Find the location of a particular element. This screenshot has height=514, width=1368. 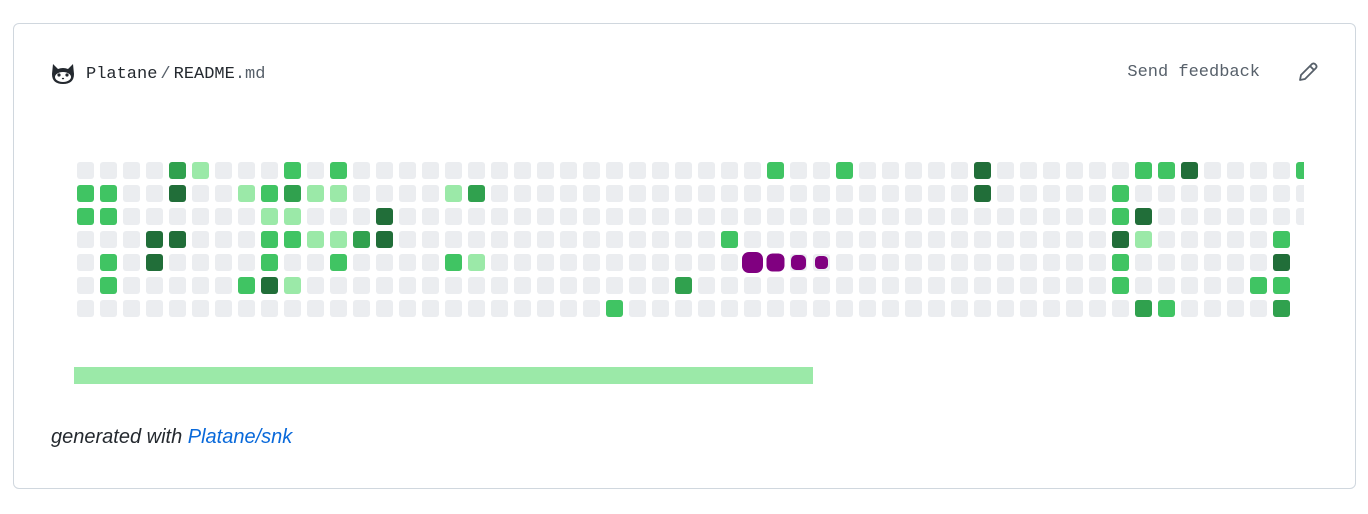

snk-repo-link: Platane/snk is located at coordinates (240, 437).